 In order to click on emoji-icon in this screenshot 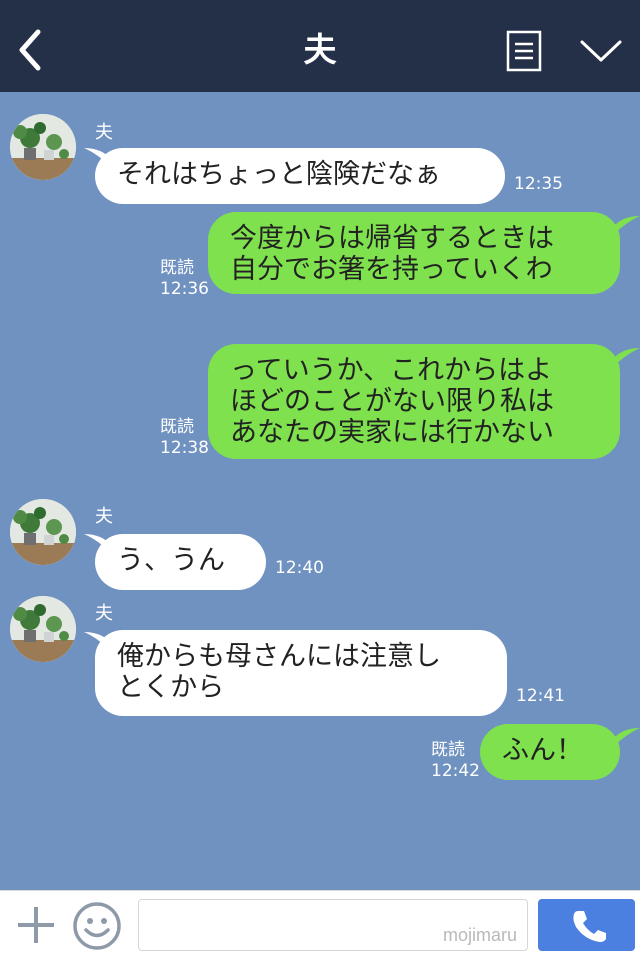, I will do `click(97, 926)`.